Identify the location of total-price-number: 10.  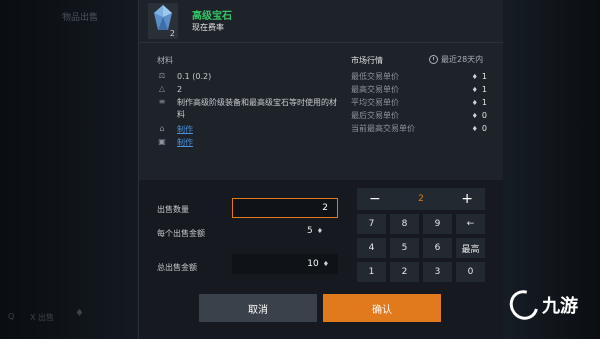
(313, 264).